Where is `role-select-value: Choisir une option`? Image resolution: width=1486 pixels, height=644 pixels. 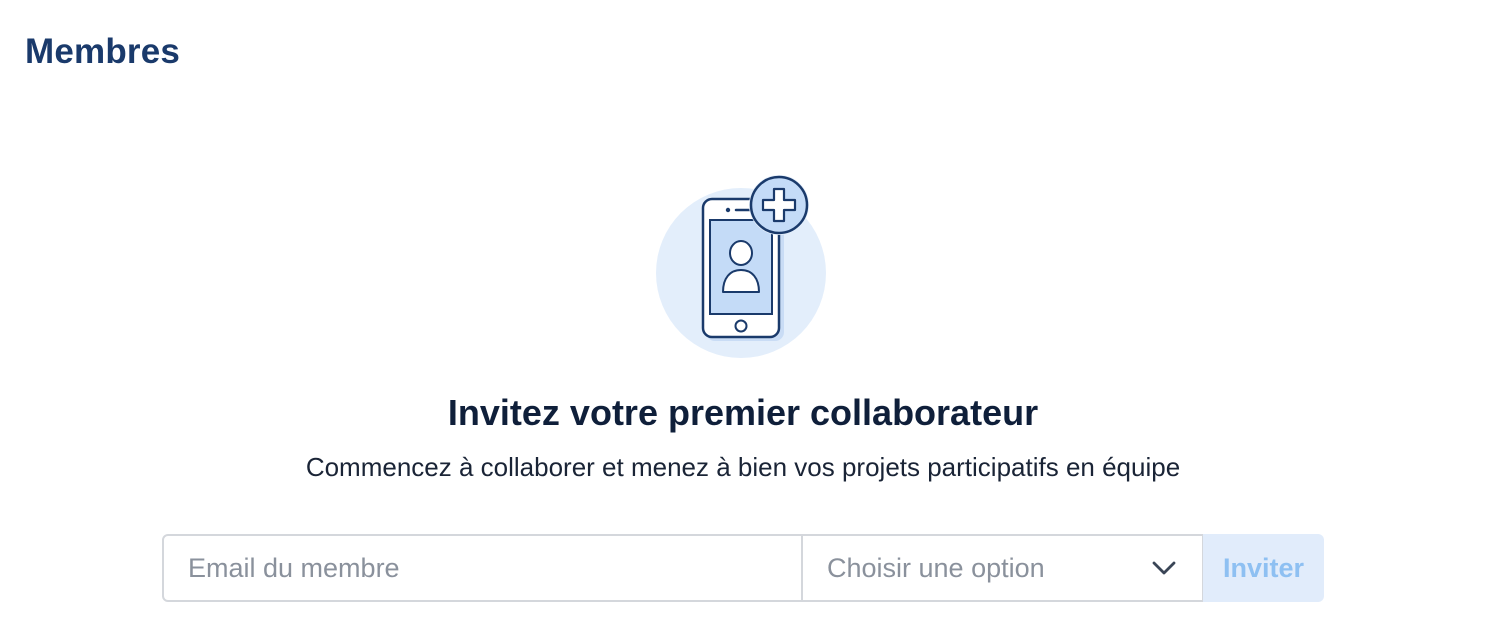 role-select-value: Choisir une option is located at coordinates (936, 567).